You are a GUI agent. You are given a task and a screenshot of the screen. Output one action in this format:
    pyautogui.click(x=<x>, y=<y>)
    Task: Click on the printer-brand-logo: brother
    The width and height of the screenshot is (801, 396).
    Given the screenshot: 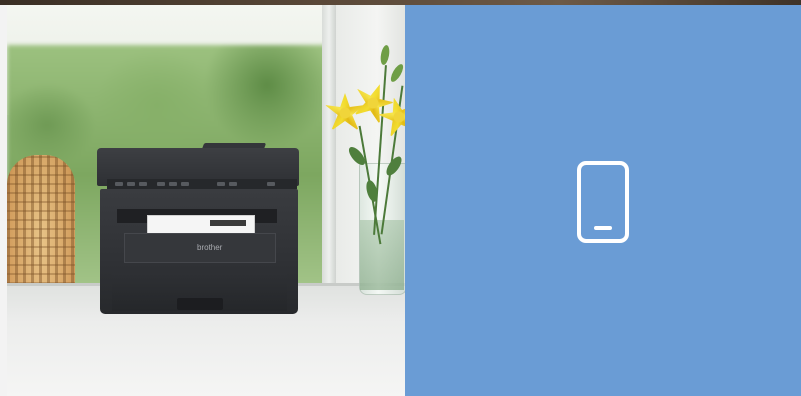 What is the action you would take?
    pyautogui.click(x=210, y=247)
    